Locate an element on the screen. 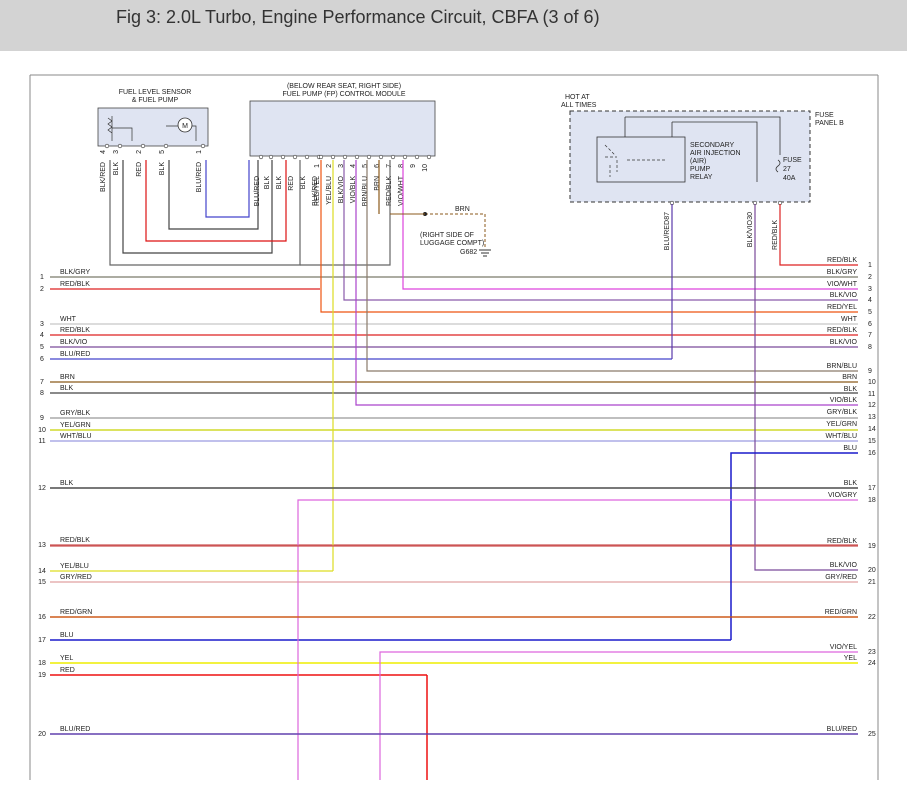  right-row-label: BLK is located at coordinates (851, 483).